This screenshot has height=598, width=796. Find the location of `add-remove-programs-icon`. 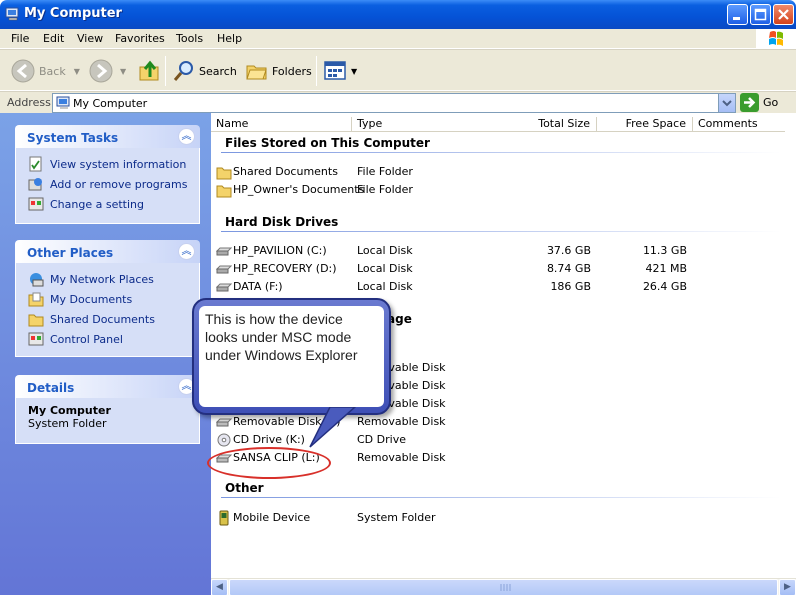

add-remove-programs-icon is located at coordinates (35, 184).